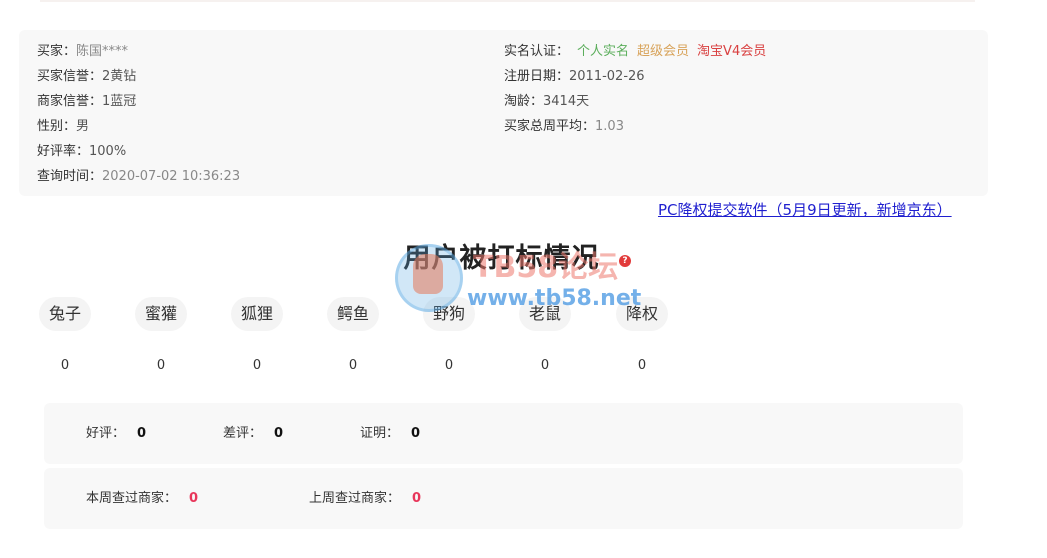 This screenshot has height=558, width=1047. Describe the element at coordinates (132, 498) in the screenshot. I see `stat-label: 本周查过商家：` at that location.